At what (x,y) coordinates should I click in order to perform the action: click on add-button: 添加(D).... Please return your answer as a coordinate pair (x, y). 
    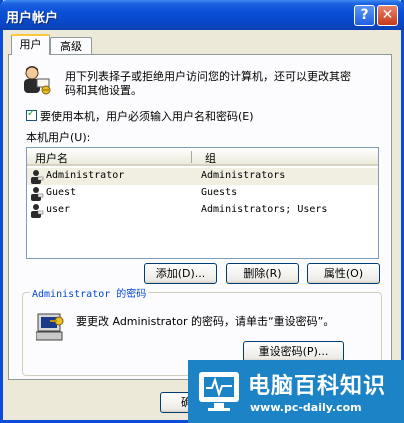
    Looking at the image, I should click on (180, 273).